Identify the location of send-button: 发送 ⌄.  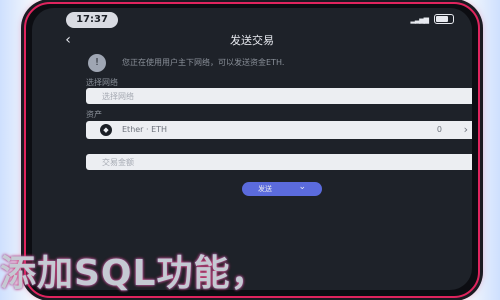
(282, 189).